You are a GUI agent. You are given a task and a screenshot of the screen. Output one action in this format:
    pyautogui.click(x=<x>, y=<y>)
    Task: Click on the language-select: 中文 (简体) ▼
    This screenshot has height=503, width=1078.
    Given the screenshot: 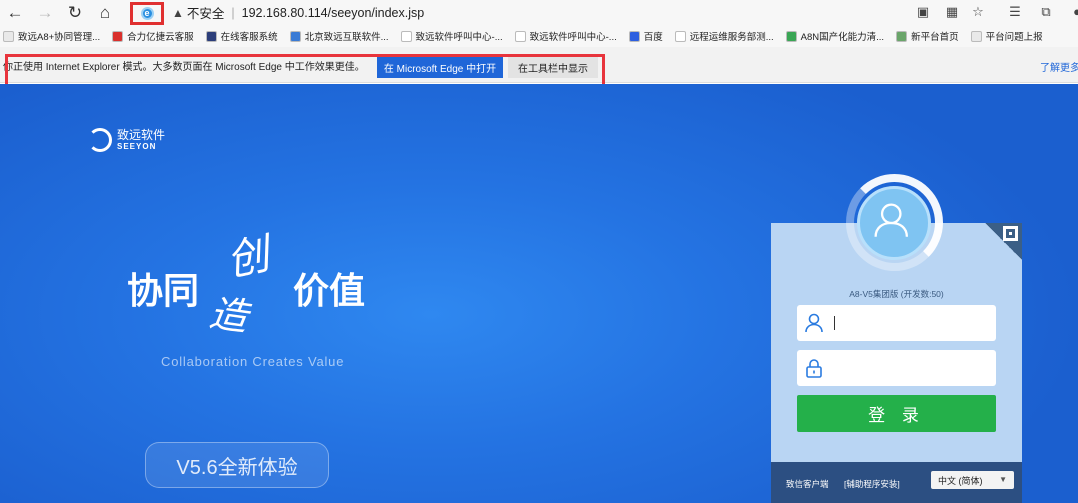 What is the action you would take?
    pyautogui.click(x=972, y=480)
    